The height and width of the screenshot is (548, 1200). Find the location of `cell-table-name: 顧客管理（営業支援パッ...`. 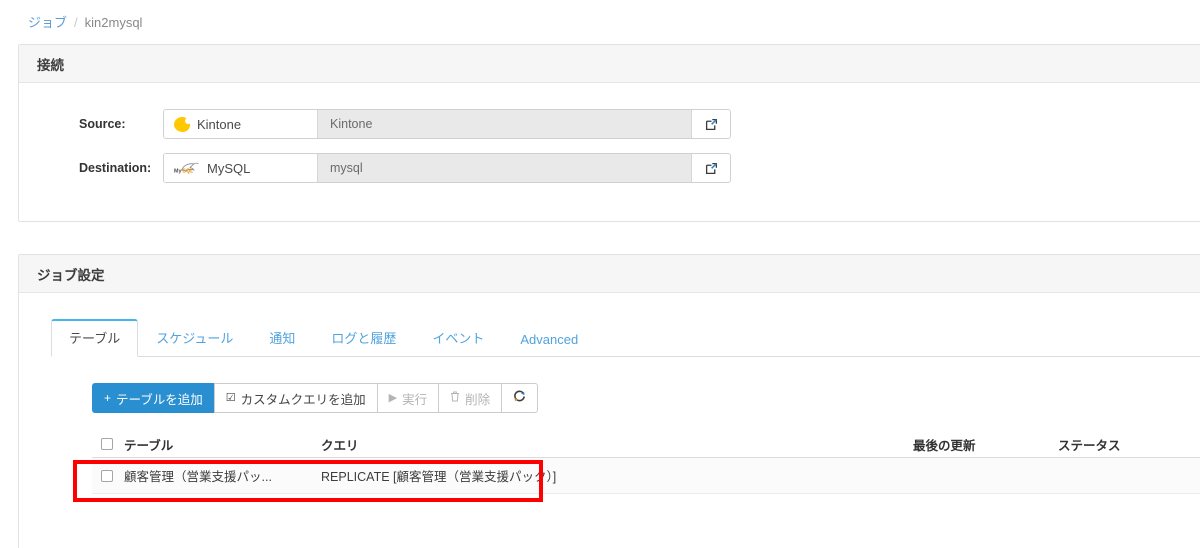

cell-table-name: 顧客管理（営業支援パッ... is located at coordinates (198, 477).